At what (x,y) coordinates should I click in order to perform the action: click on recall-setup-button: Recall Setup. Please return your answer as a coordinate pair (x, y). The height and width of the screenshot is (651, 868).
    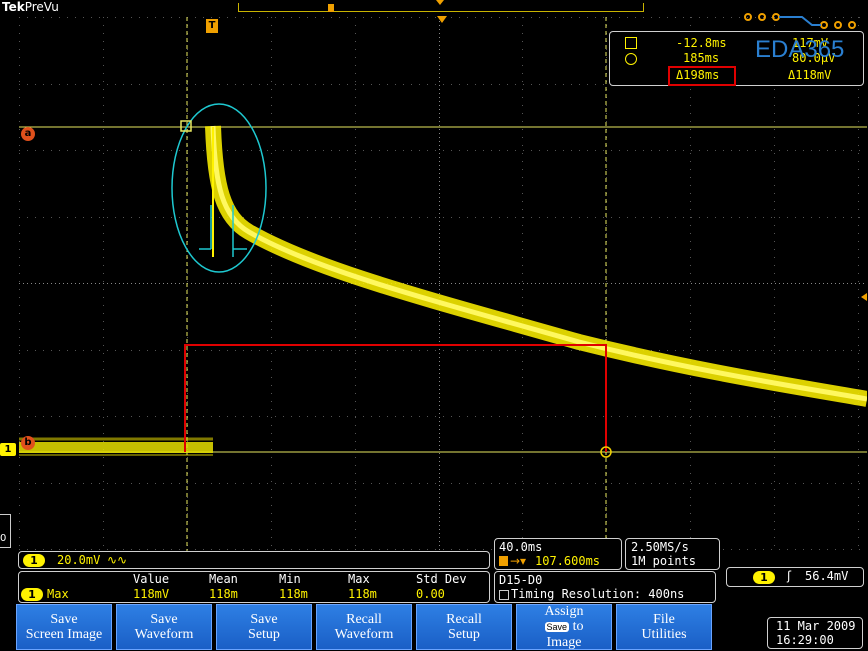
    Looking at the image, I should click on (464, 627).